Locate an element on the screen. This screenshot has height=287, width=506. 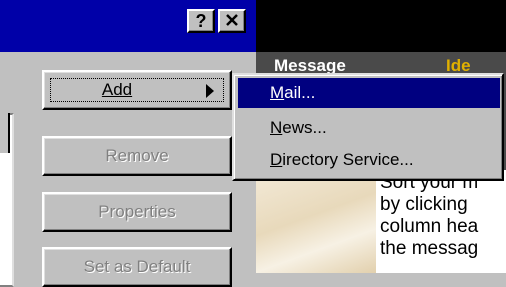
add-button-label: Add is located at coordinates (117, 89).